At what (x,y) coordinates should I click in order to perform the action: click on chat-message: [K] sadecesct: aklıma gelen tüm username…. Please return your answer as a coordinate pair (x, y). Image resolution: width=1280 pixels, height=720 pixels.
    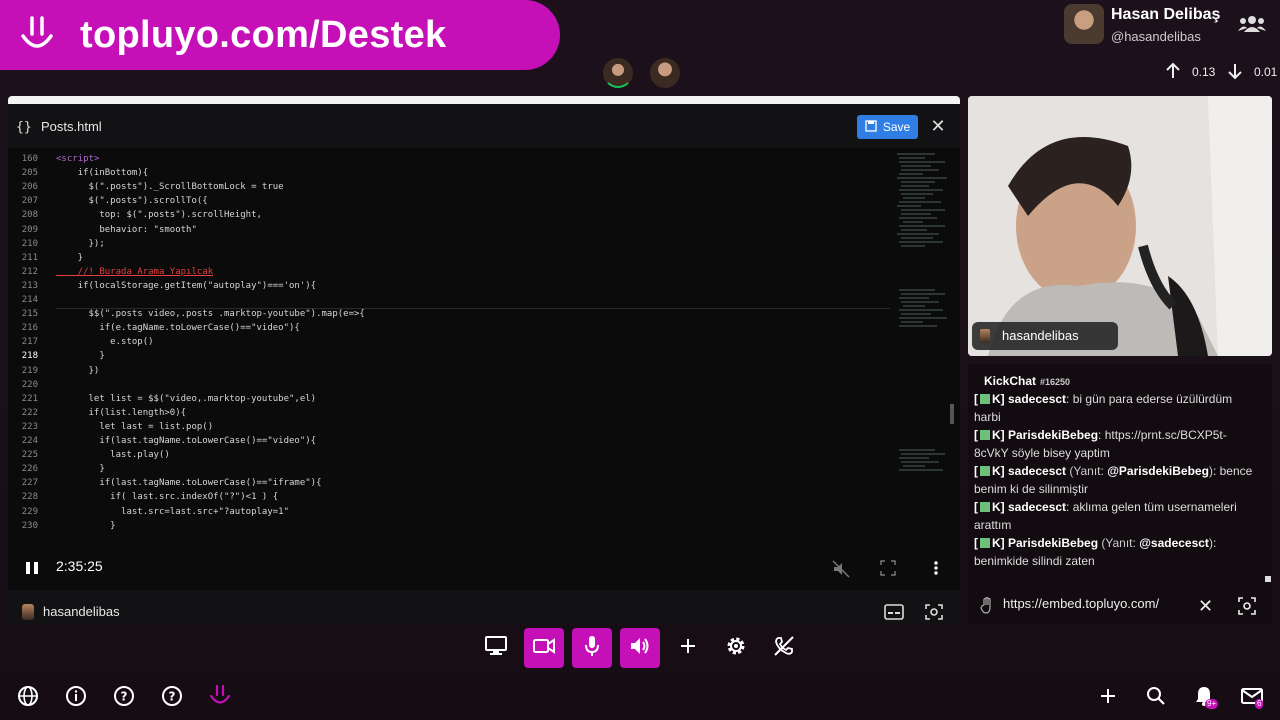
    Looking at the image, I should click on (1116, 516).